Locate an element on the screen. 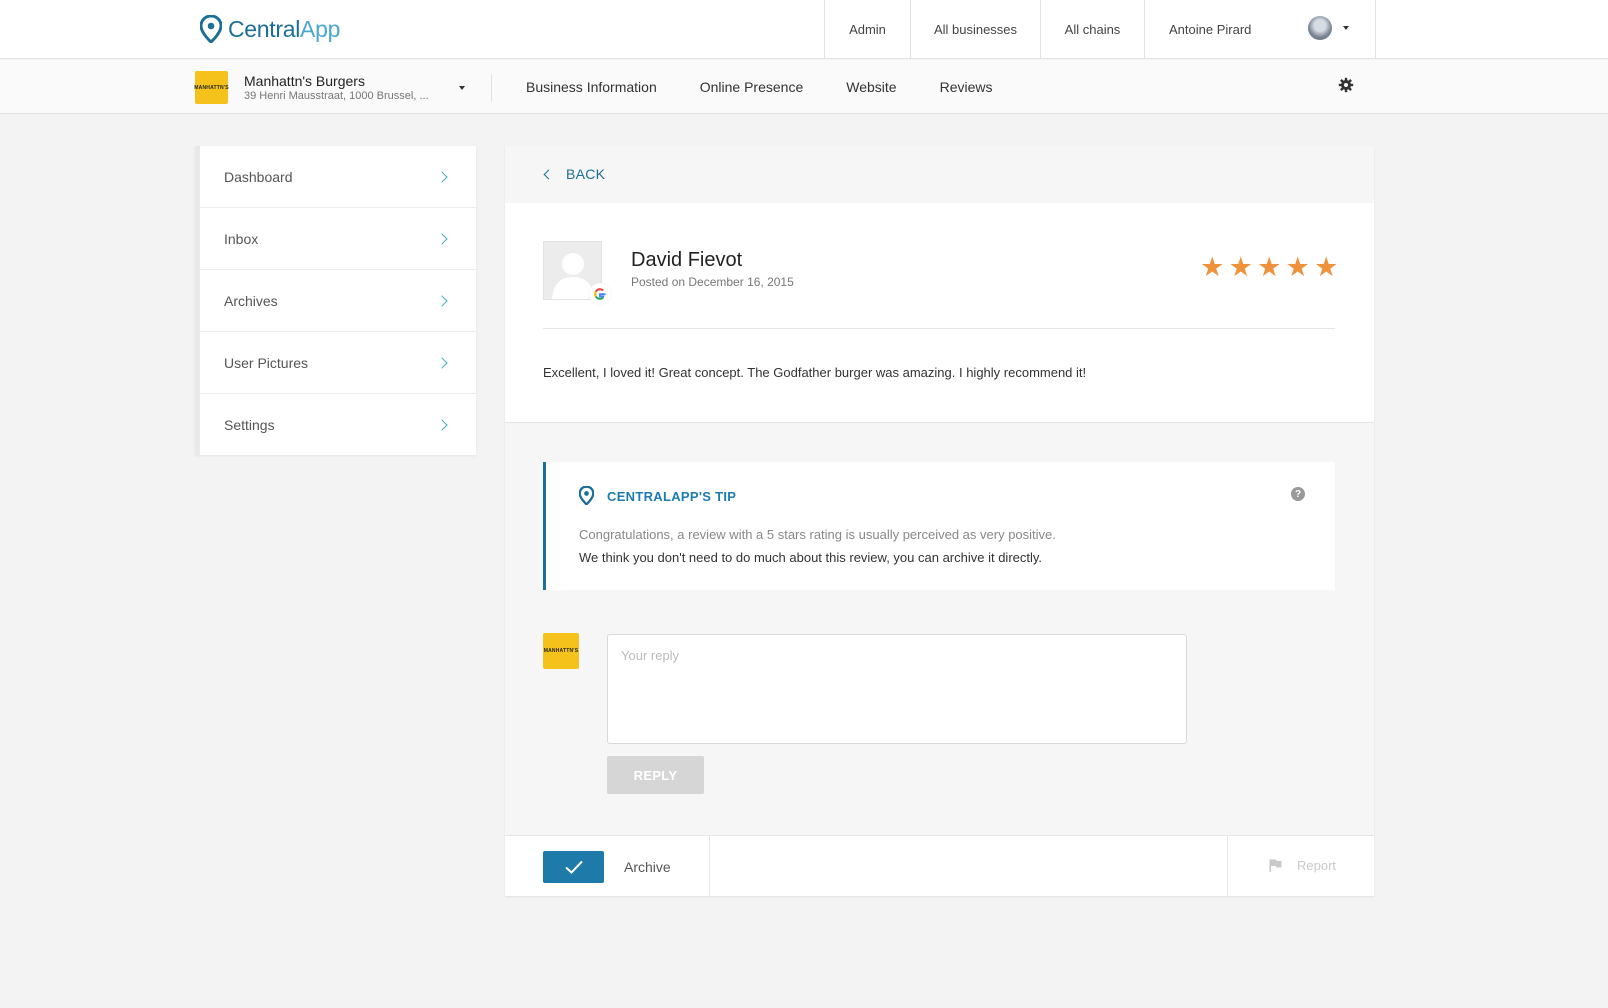 The width and height of the screenshot is (1608, 1008). sidebar-item-label: Dashboard is located at coordinates (258, 176).